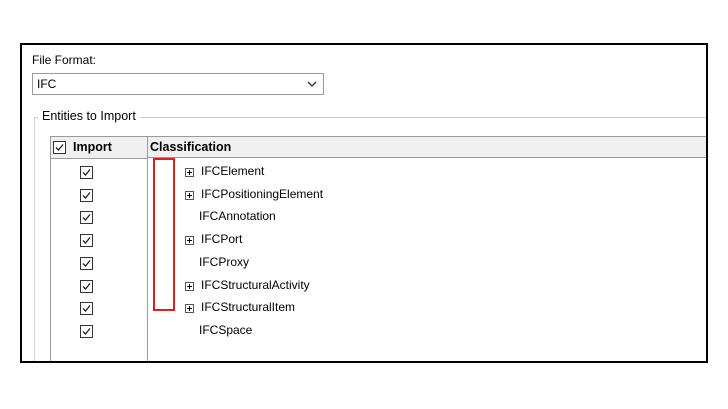 This screenshot has height=409, width=728. What do you see at coordinates (225, 330) in the screenshot?
I see `classification-item-label: IFCSpace` at bounding box center [225, 330].